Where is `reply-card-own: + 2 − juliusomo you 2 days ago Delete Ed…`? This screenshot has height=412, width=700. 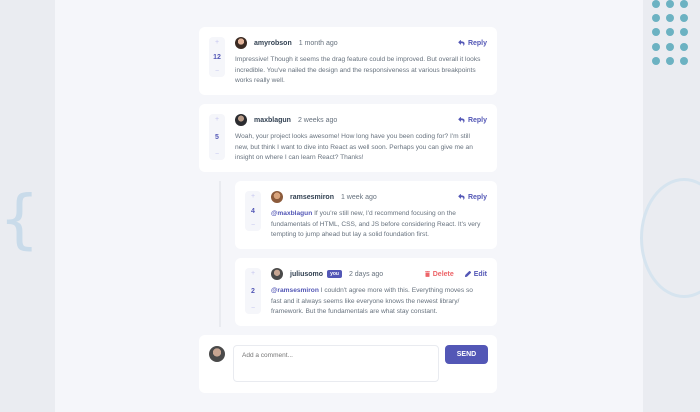
reply-card-own: + 2 − juliusomo you 2 days ago Delete Ed… is located at coordinates (366, 292).